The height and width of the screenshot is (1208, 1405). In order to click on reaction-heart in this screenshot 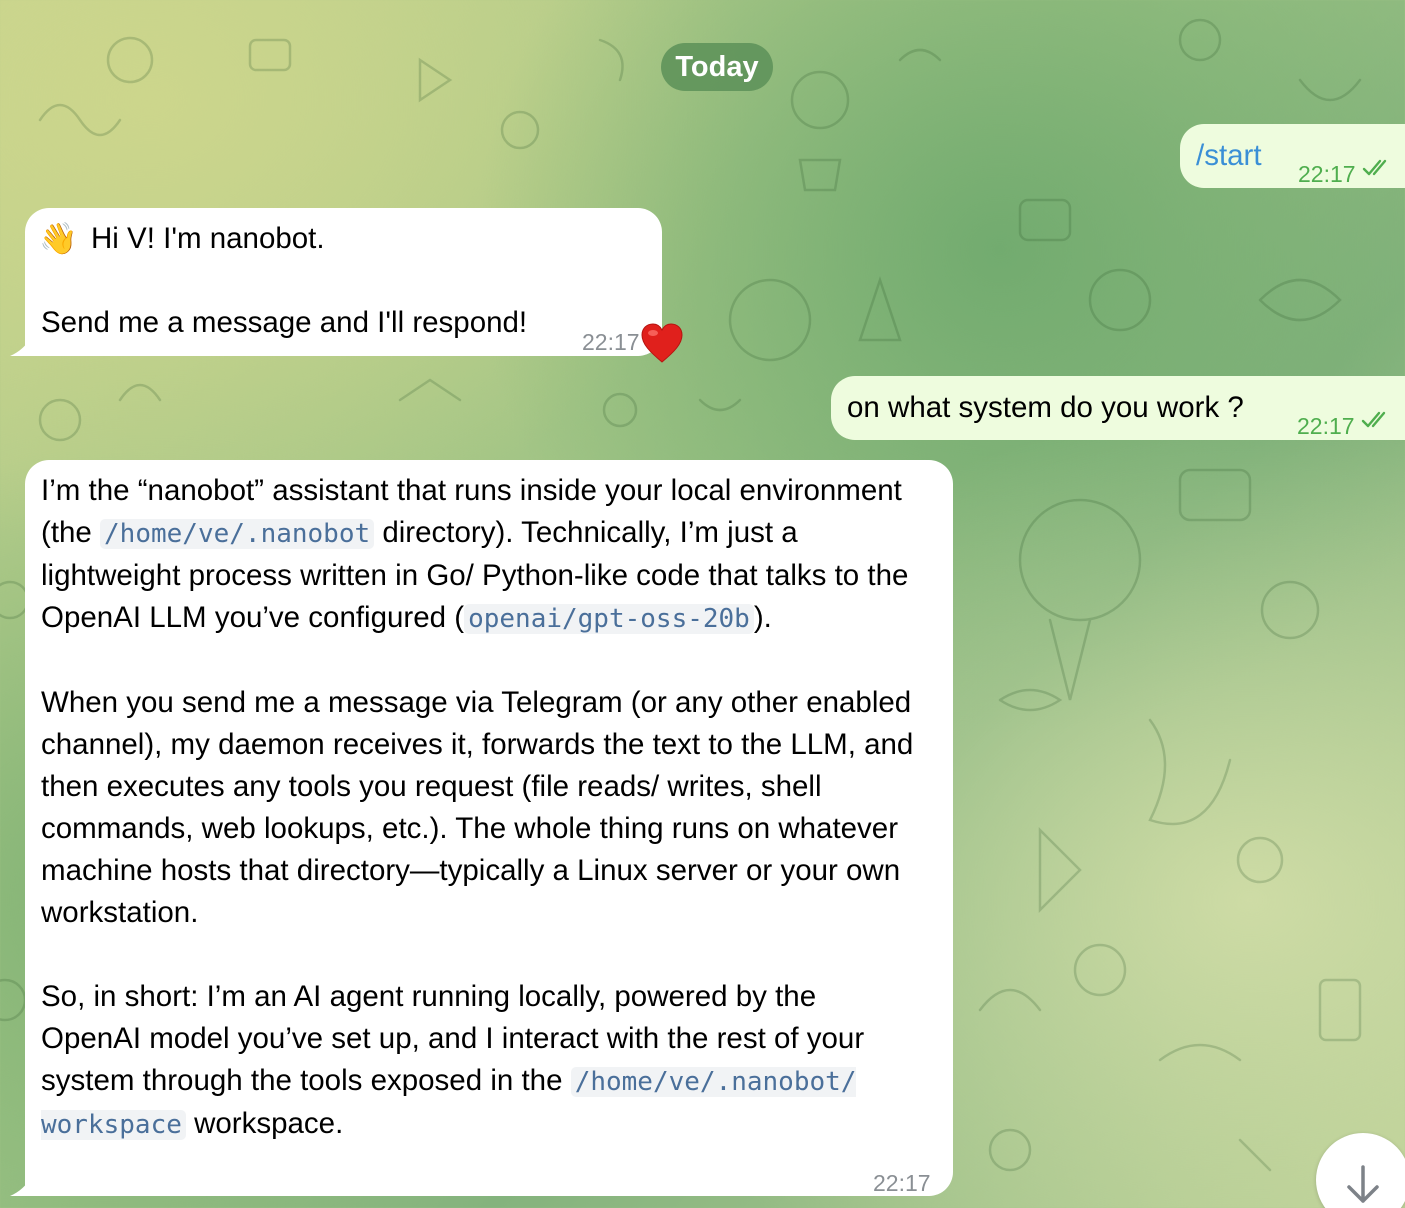, I will do `click(662, 343)`.